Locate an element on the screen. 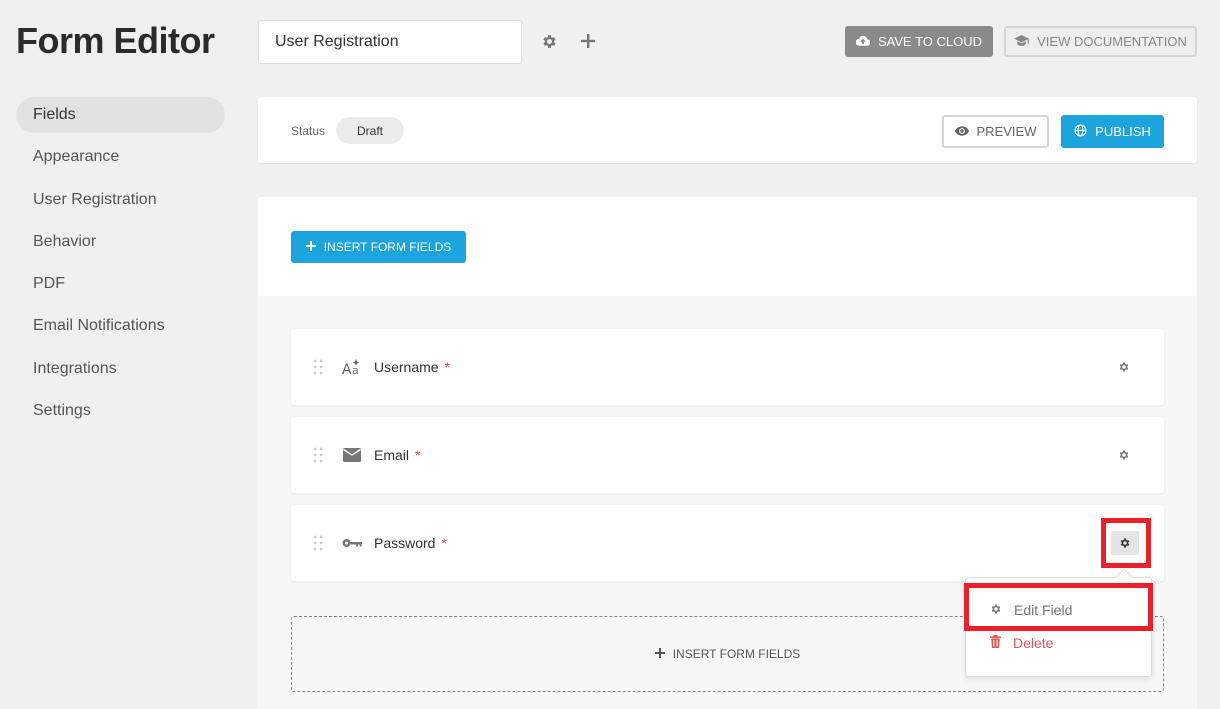 This screenshot has height=709, width=1220. text-style-icon: Aa is located at coordinates (352, 367).